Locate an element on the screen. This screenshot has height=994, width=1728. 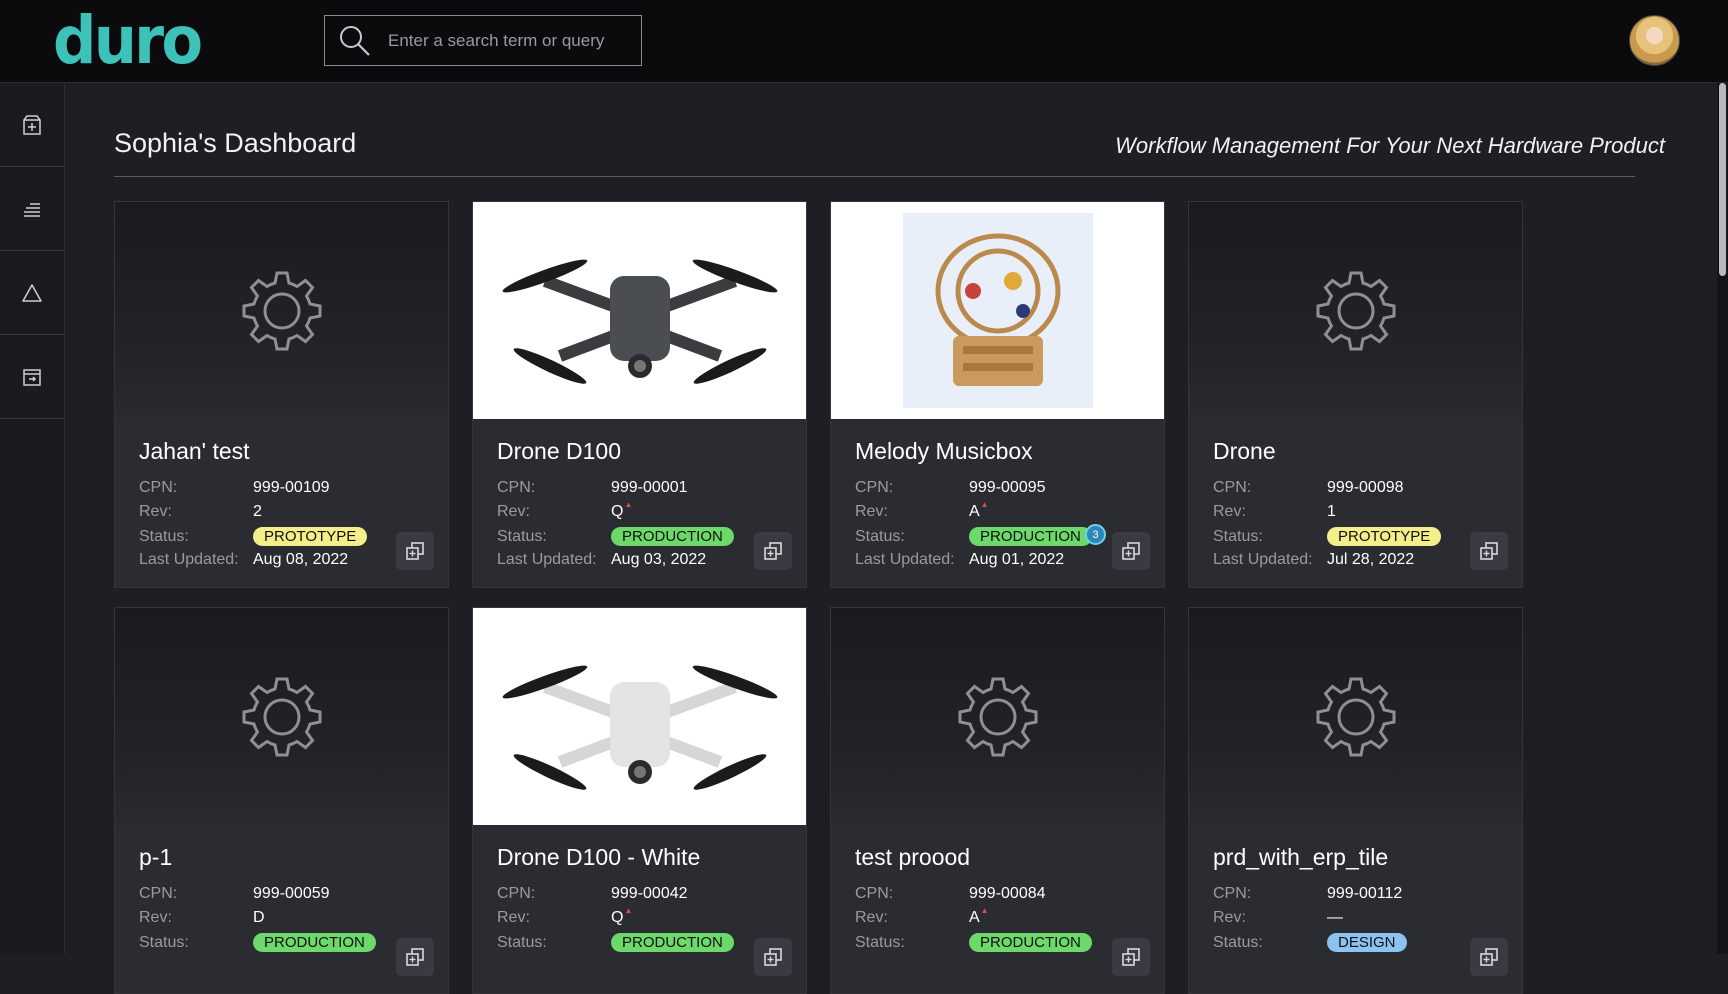
sidebar-item-export is located at coordinates (32, 377).